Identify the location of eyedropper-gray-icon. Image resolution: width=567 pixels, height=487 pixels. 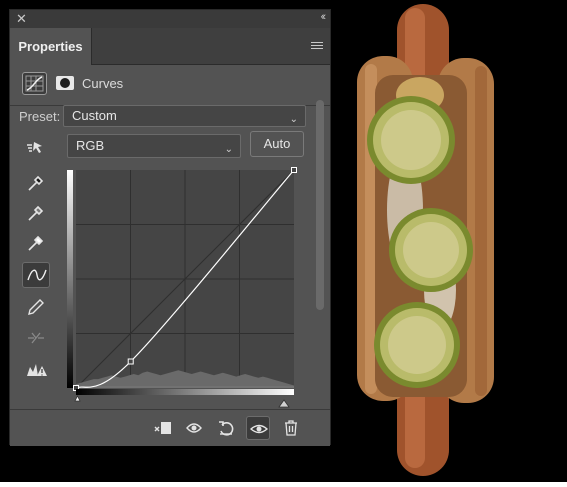
(36, 213).